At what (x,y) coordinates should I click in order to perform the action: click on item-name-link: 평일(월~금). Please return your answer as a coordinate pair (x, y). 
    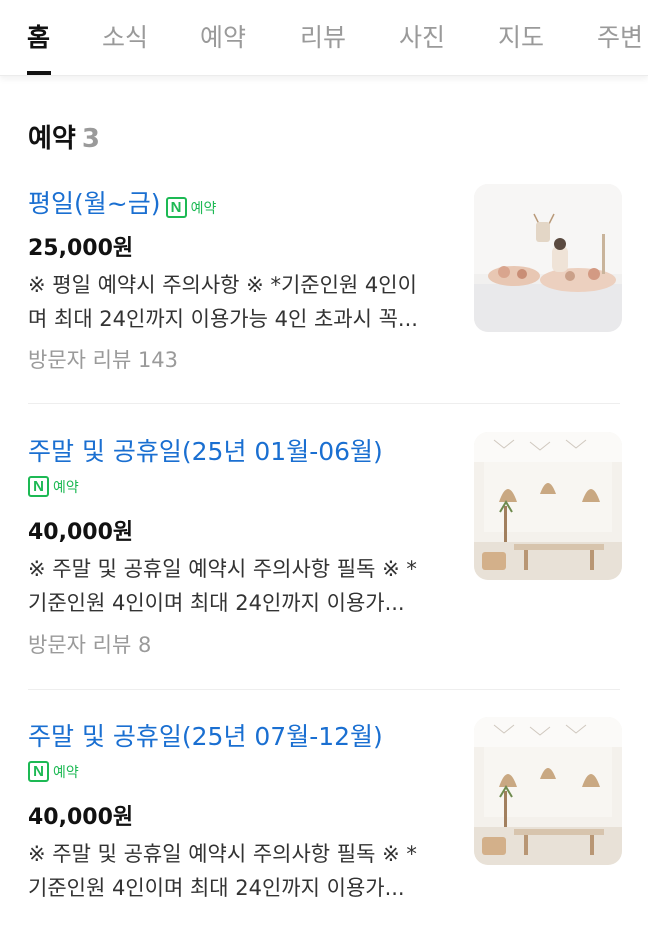
    Looking at the image, I should click on (94, 202).